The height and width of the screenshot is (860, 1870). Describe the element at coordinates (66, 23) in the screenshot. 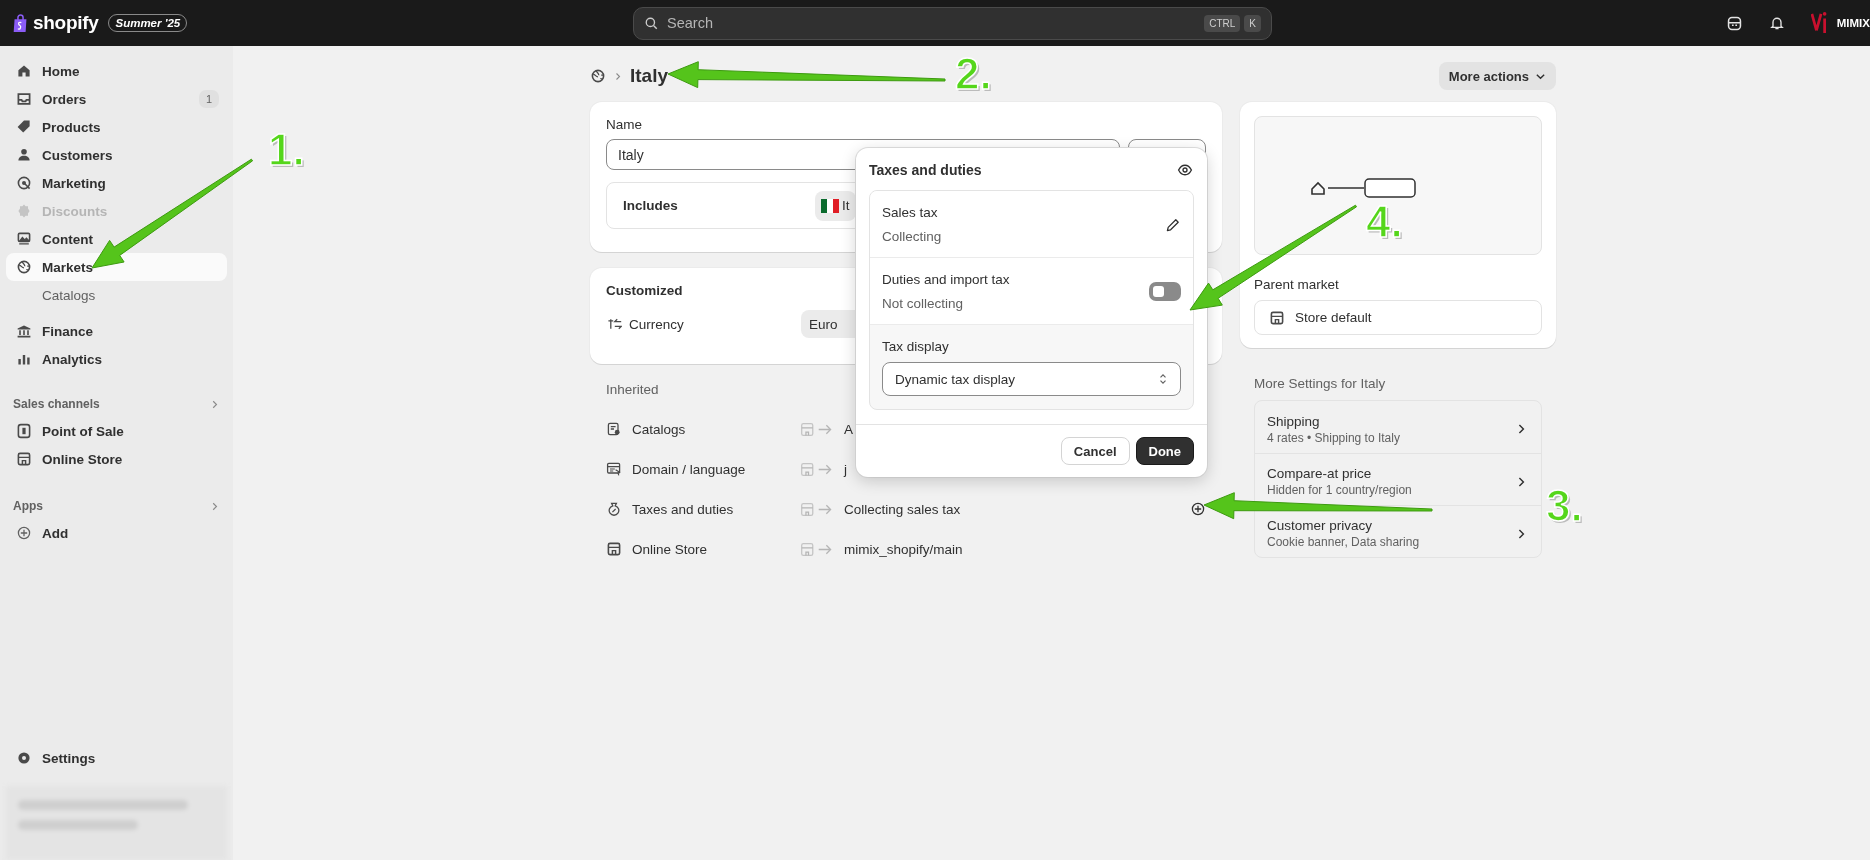

I see `logo-text: shopify` at that location.